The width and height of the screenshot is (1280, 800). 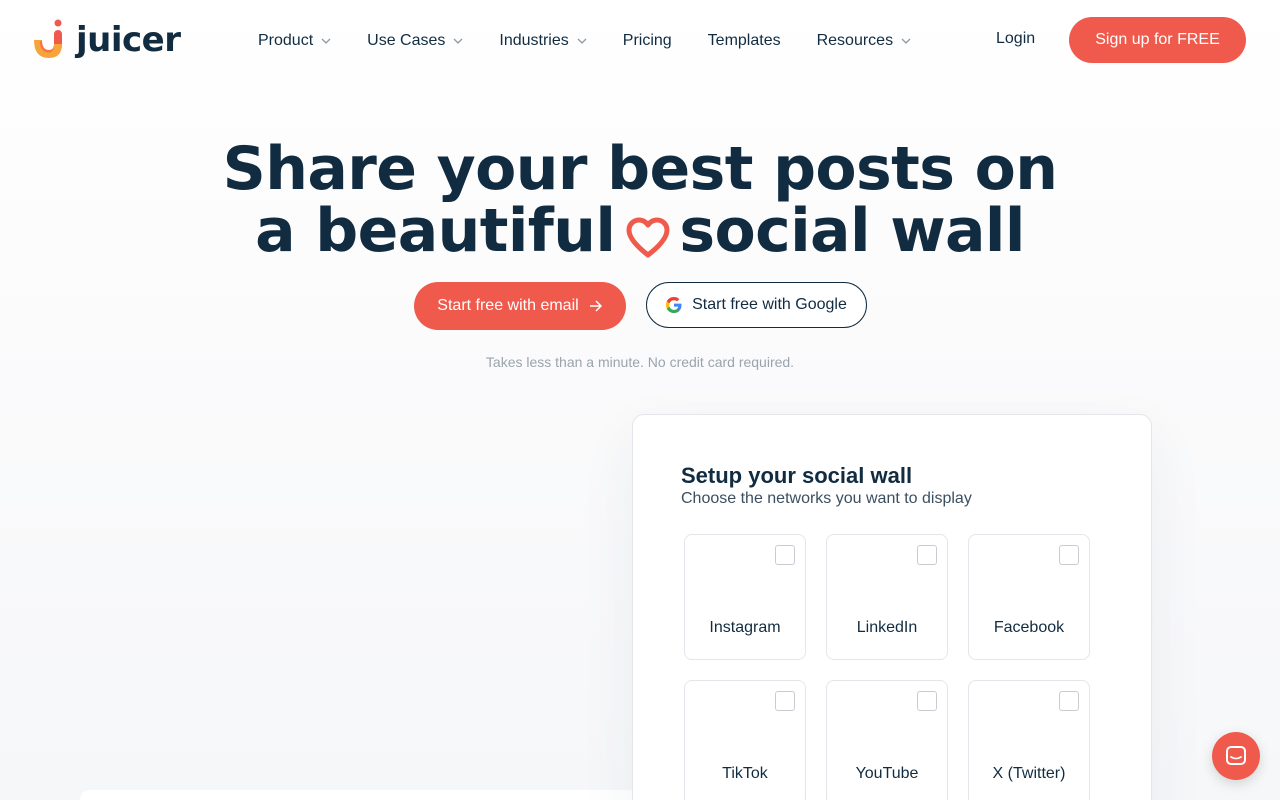 What do you see at coordinates (48, 38) in the screenshot?
I see `juicer-logo-icon` at bounding box center [48, 38].